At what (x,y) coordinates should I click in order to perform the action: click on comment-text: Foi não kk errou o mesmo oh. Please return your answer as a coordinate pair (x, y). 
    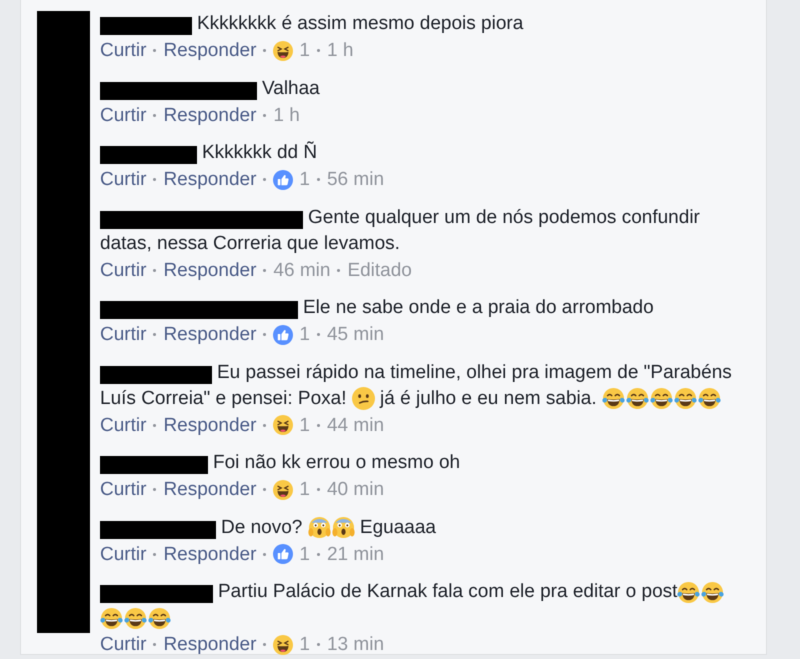
    Looking at the image, I should click on (336, 463).